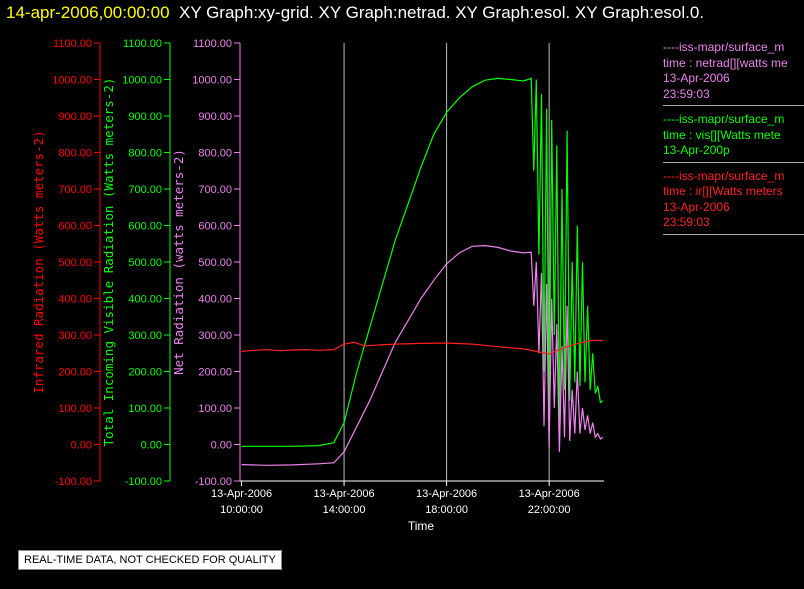 The width and height of the screenshot is (804, 589). Describe the element at coordinates (241, 510) in the screenshot. I see `x-tick-time: 10:00:00` at that location.